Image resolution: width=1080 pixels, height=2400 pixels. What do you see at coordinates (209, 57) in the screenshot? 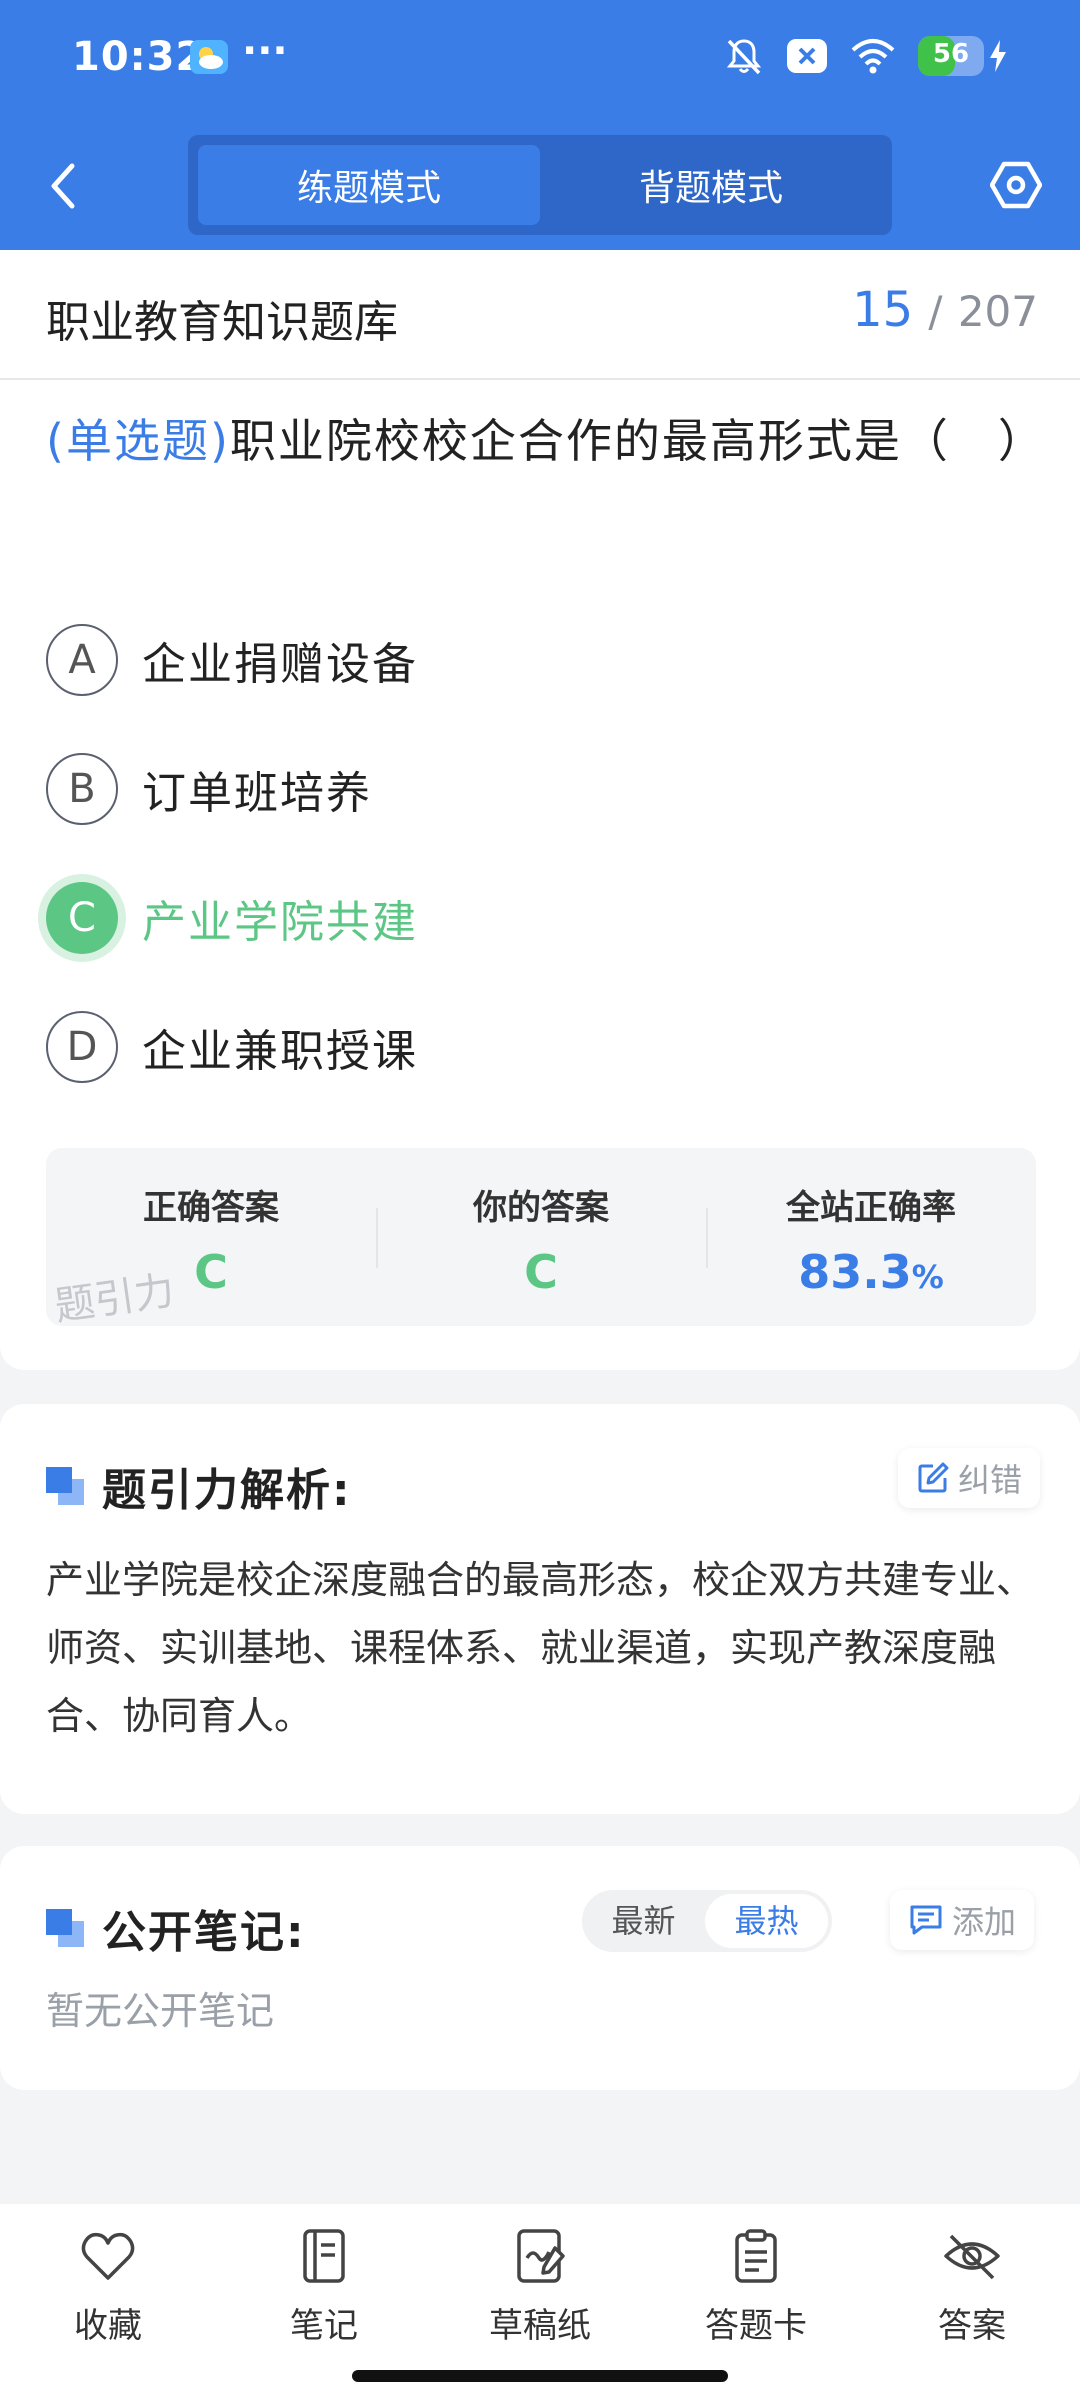
I see `weather-icon` at bounding box center [209, 57].